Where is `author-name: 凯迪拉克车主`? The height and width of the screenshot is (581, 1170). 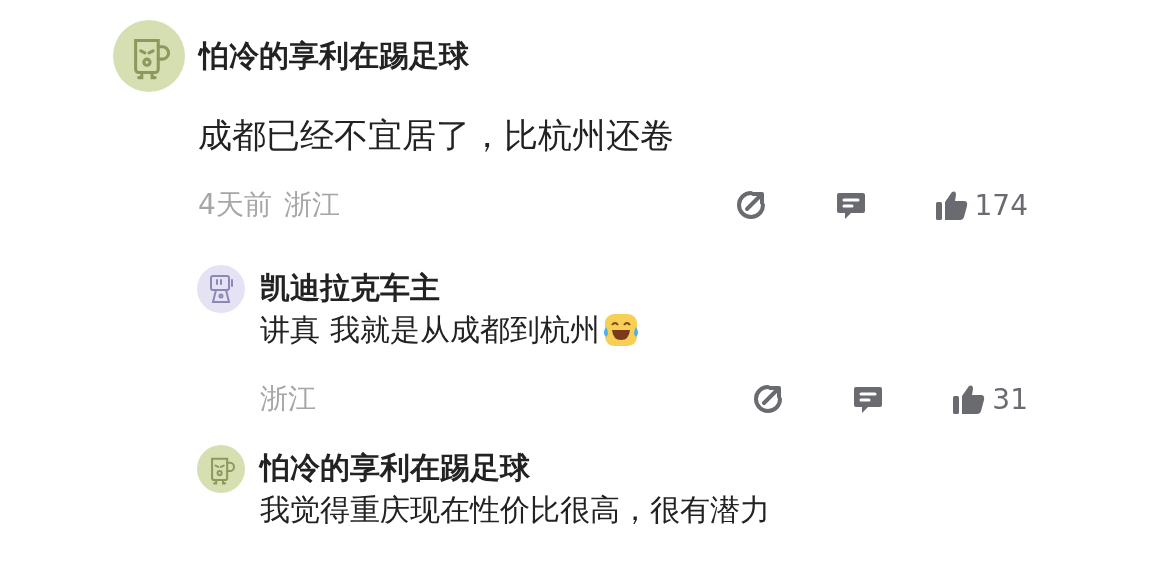
author-name: 凯迪拉克车主 is located at coordinates (644, 288).